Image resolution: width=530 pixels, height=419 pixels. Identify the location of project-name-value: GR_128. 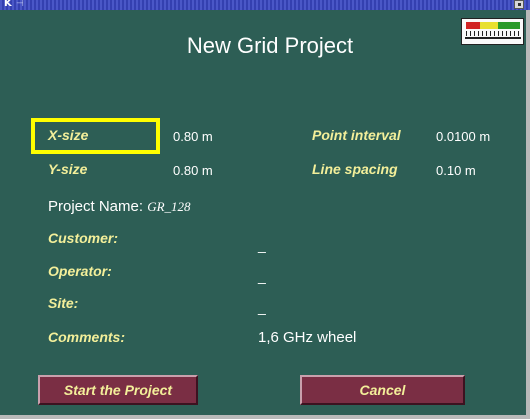
(168, 206).